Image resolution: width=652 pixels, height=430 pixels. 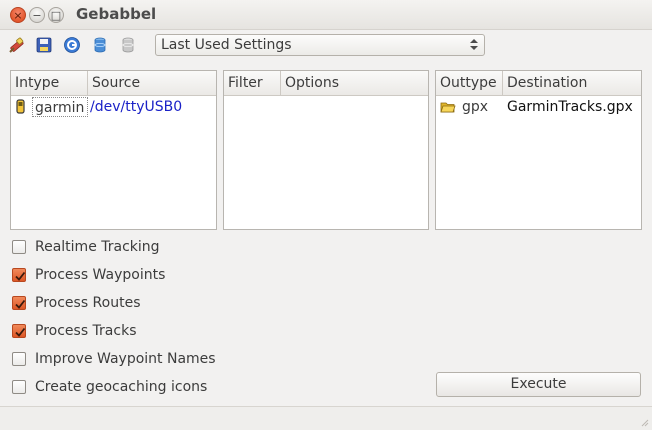 I want to click on column-header-destination: Destination, so click(x=572, y=83).